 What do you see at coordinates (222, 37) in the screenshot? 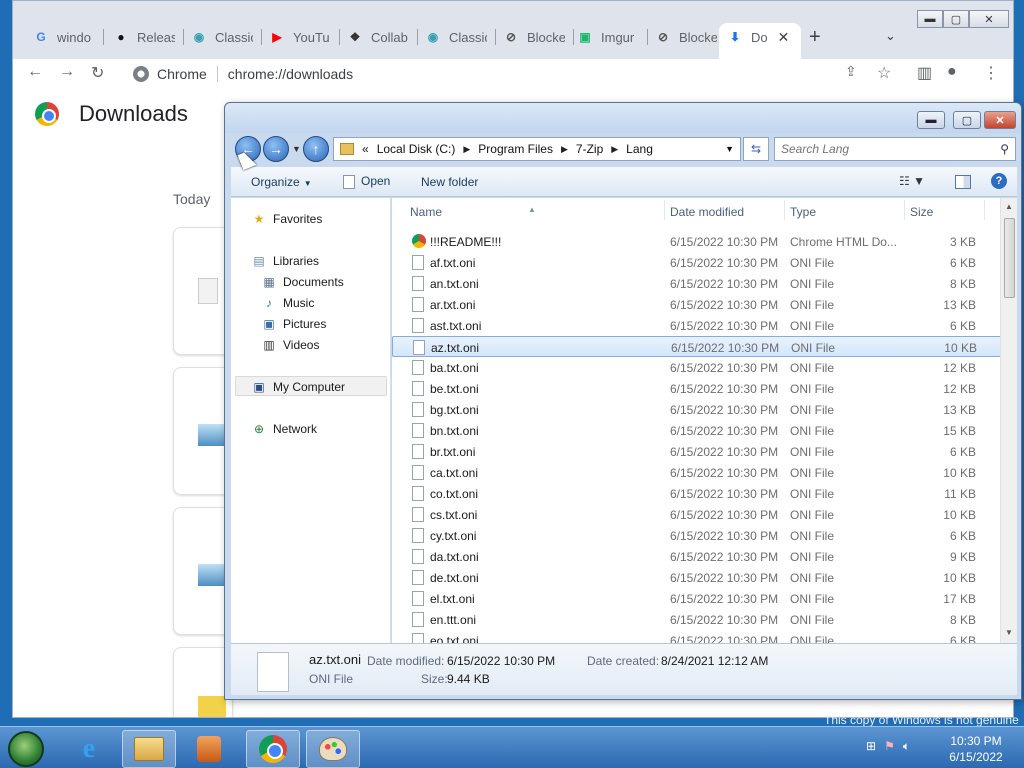
I see `tab-classic-1: ◉ Classic` at bounding box center [222, 37].